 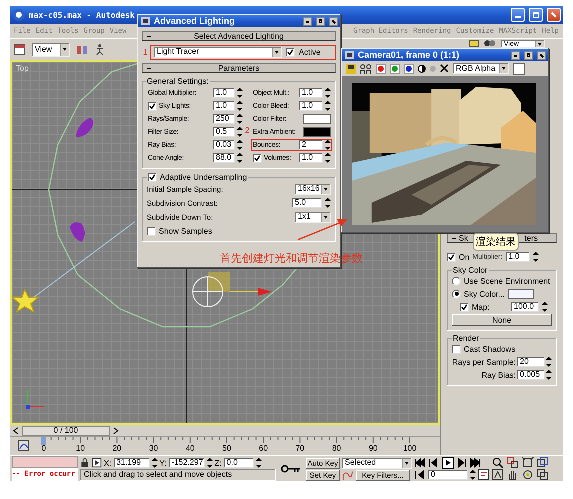 I want to click on number-field: 100.0, so click(x=525, y=307).